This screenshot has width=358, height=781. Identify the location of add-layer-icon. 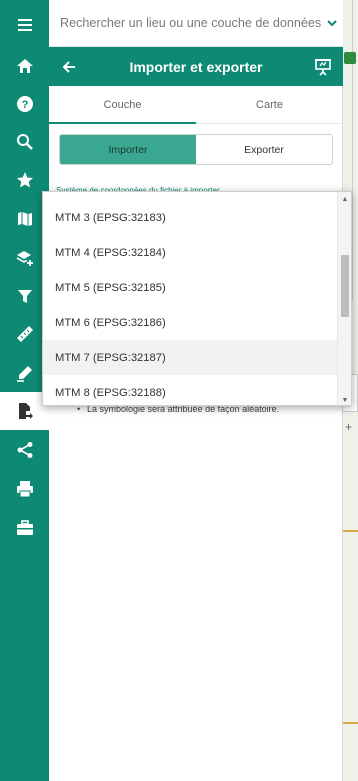
(24, 258).